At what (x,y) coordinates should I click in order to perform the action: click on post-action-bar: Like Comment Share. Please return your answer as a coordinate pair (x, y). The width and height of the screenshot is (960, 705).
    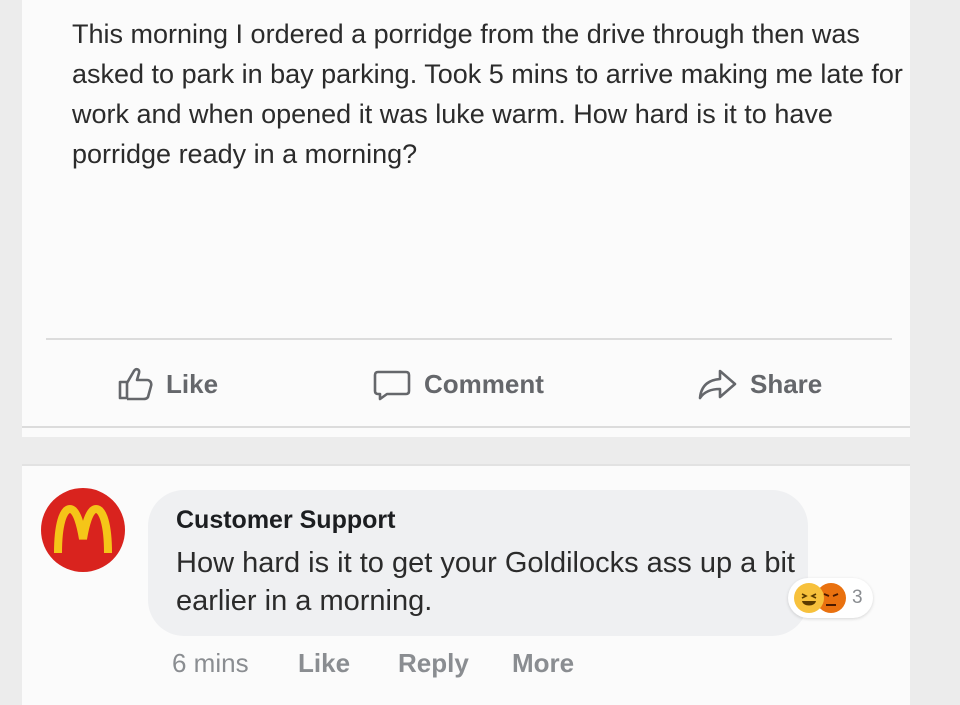
    Looking at the image, I should click on (469, 384).